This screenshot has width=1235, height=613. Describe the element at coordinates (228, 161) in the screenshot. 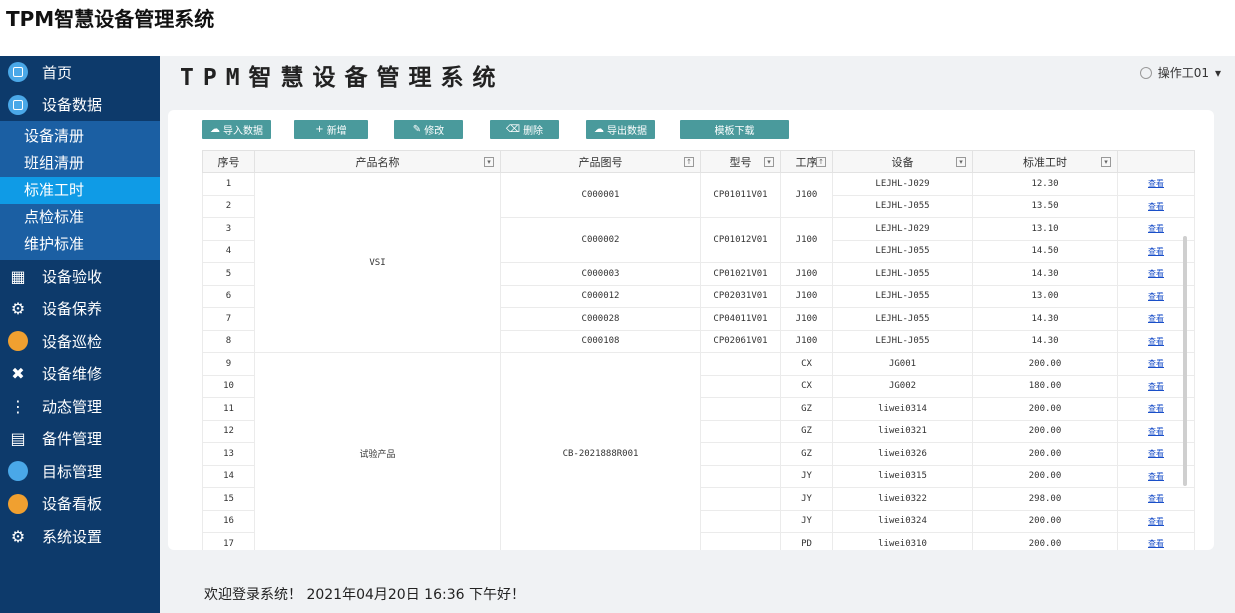

I see `column-header-no: 序号` at that location.